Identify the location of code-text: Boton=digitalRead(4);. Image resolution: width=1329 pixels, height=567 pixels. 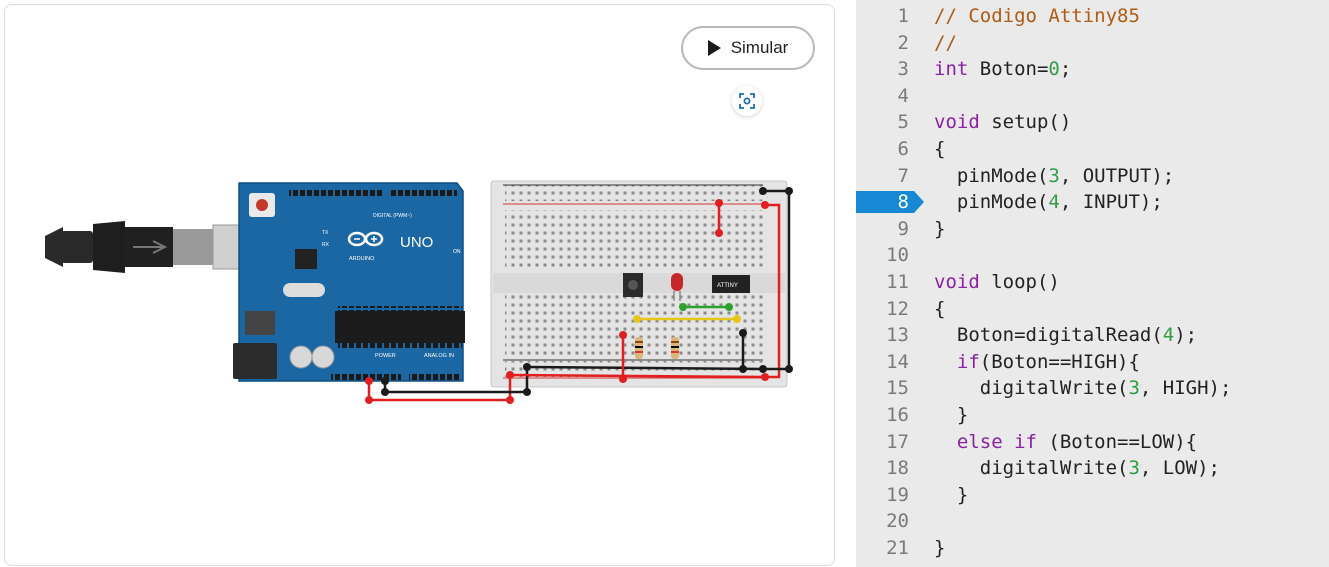
(1065, 335).